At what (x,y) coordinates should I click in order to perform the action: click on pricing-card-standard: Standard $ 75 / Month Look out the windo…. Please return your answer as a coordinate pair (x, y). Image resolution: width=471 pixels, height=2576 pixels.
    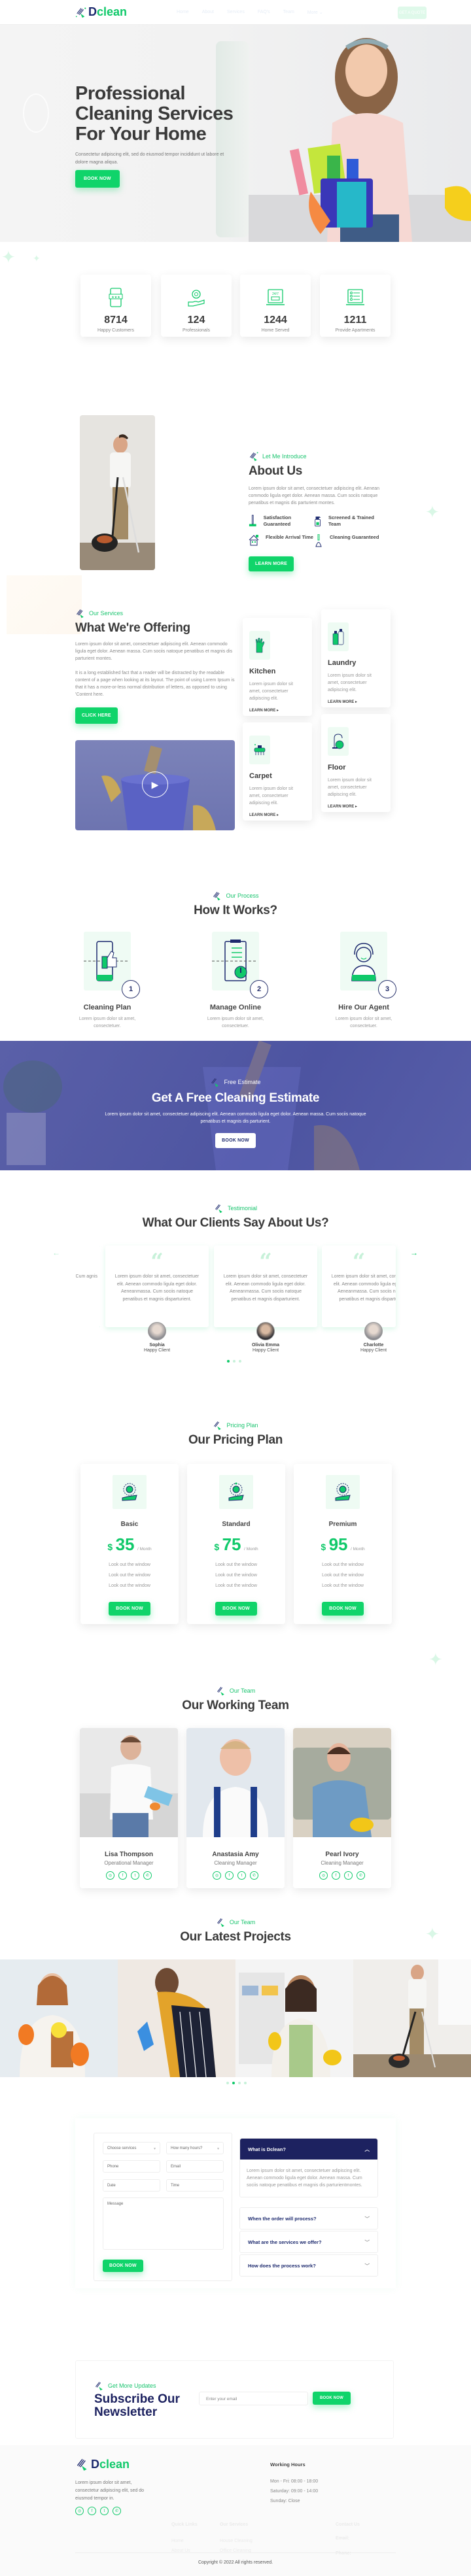
    Looking at the image, I should click on (236, 1544).